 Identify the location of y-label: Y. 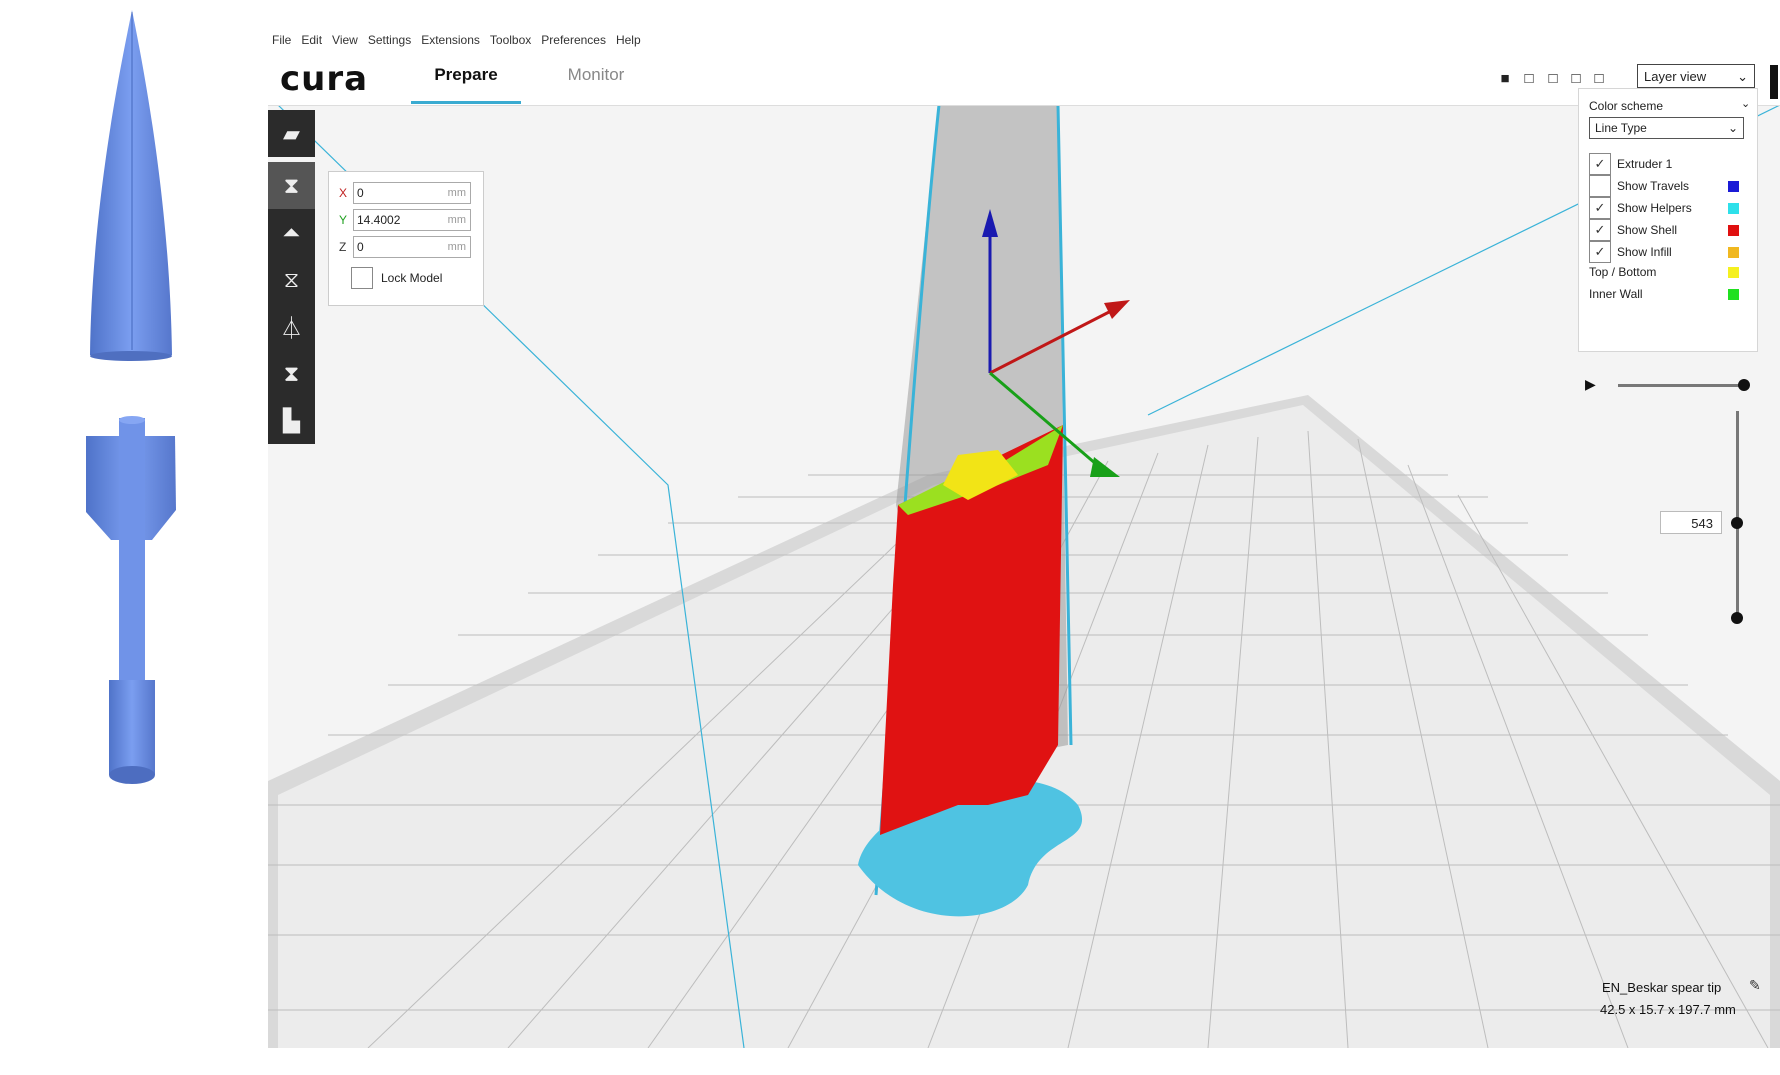
(343, 220).